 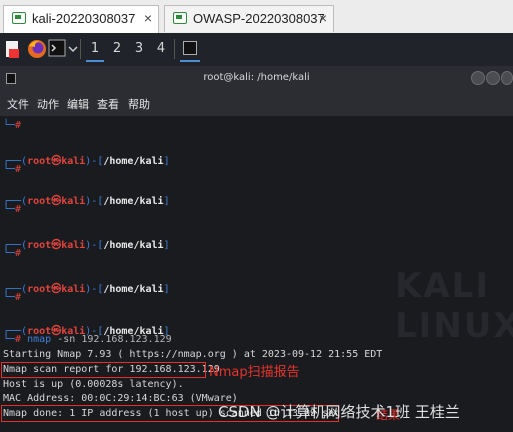 I want to click on vm-tab-label: kali-20220308037, so click(x=84, y=18).